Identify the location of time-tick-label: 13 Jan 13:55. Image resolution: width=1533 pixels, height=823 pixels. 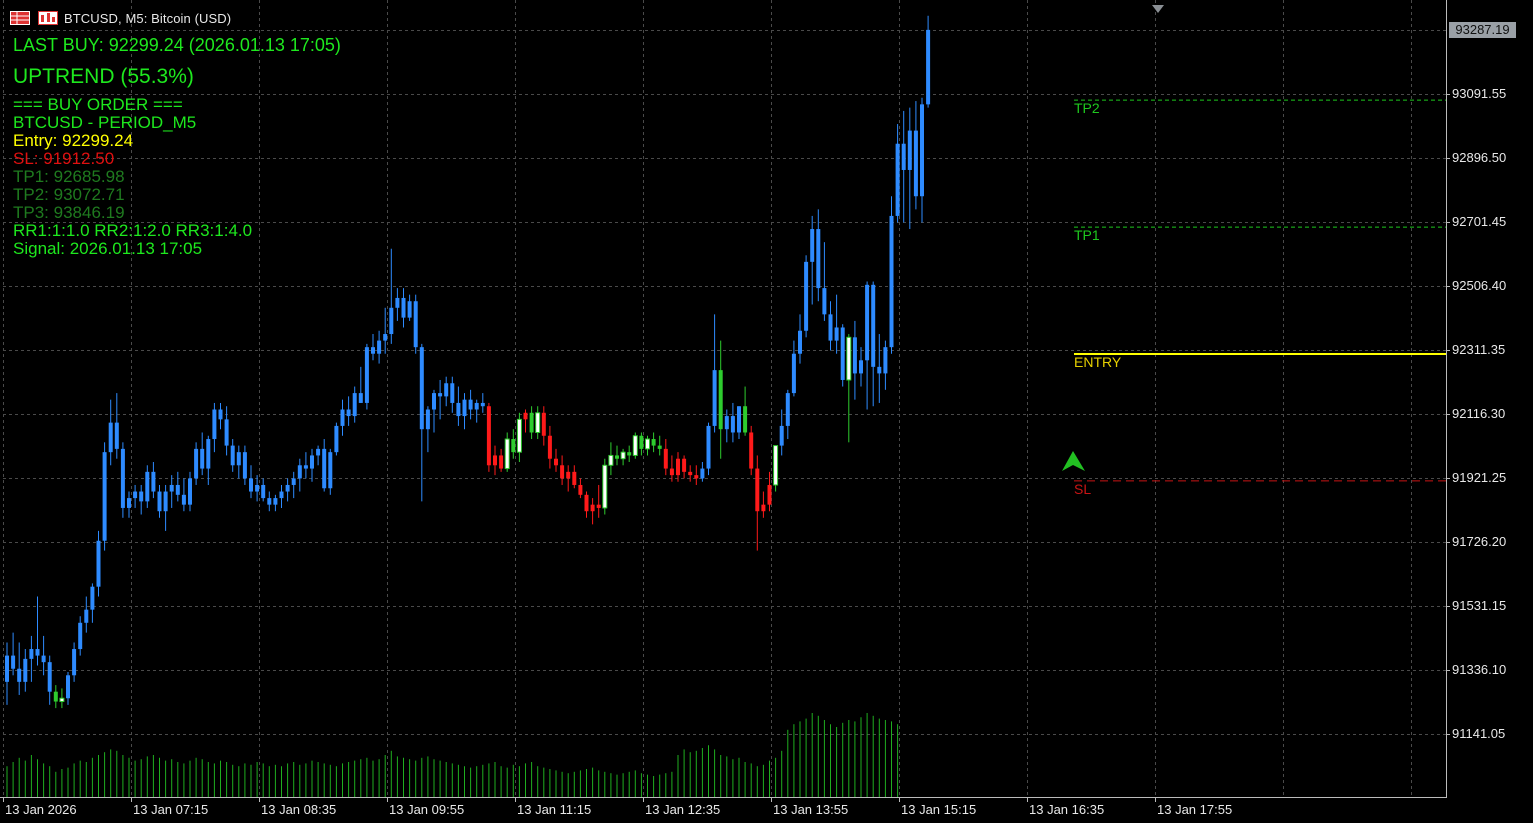
(811, 809).